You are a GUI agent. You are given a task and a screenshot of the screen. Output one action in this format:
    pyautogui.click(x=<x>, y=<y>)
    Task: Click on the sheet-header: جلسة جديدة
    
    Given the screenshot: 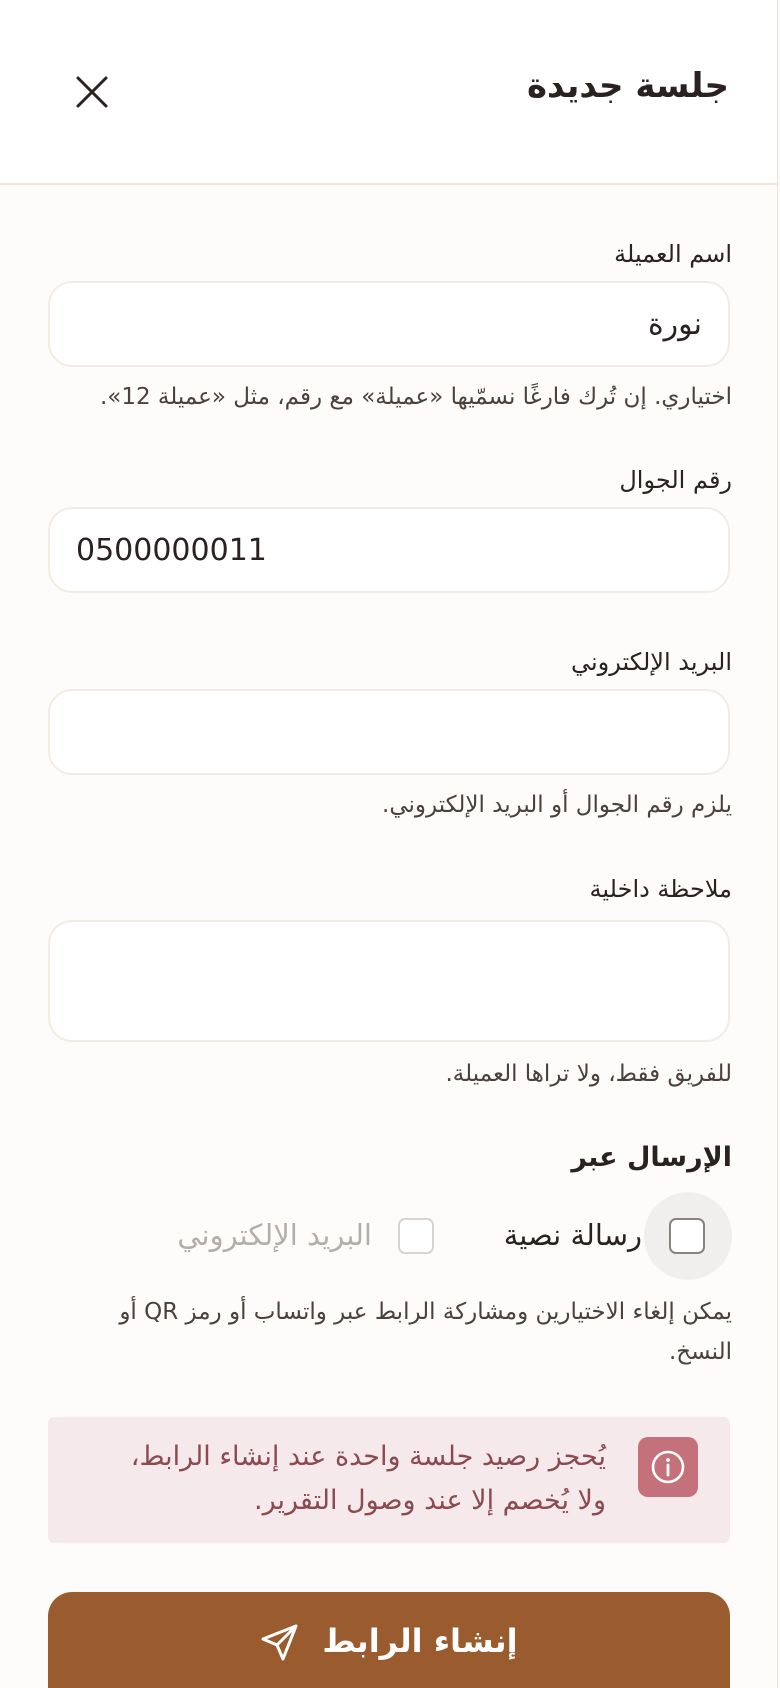 What is the action you would take?
    pyautogui.click(x=388, y=92)
    